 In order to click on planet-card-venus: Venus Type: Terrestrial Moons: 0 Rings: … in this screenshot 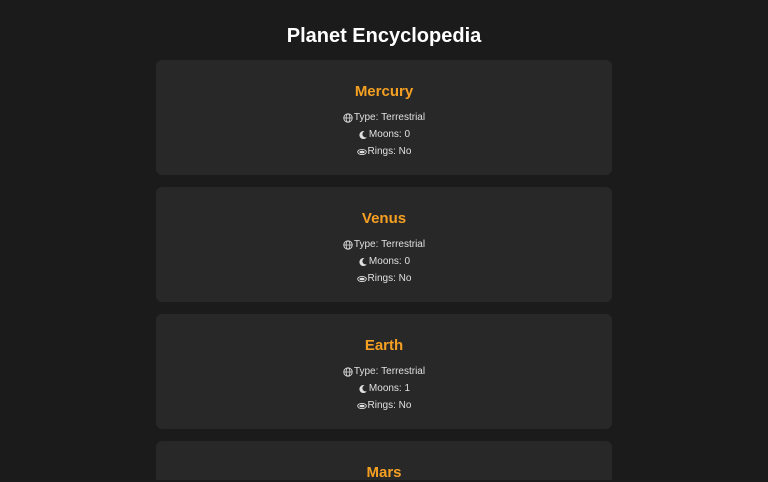, I will do `click(384, 244)`.